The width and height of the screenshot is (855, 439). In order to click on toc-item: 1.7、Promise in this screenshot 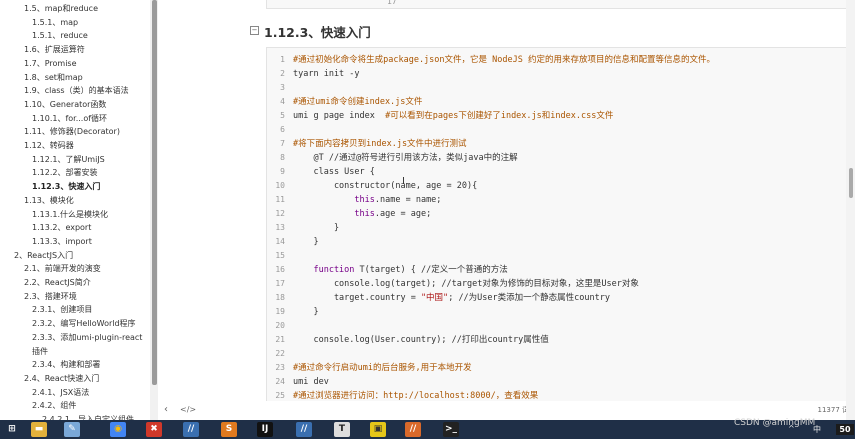, I will do `click(50, 63)`.